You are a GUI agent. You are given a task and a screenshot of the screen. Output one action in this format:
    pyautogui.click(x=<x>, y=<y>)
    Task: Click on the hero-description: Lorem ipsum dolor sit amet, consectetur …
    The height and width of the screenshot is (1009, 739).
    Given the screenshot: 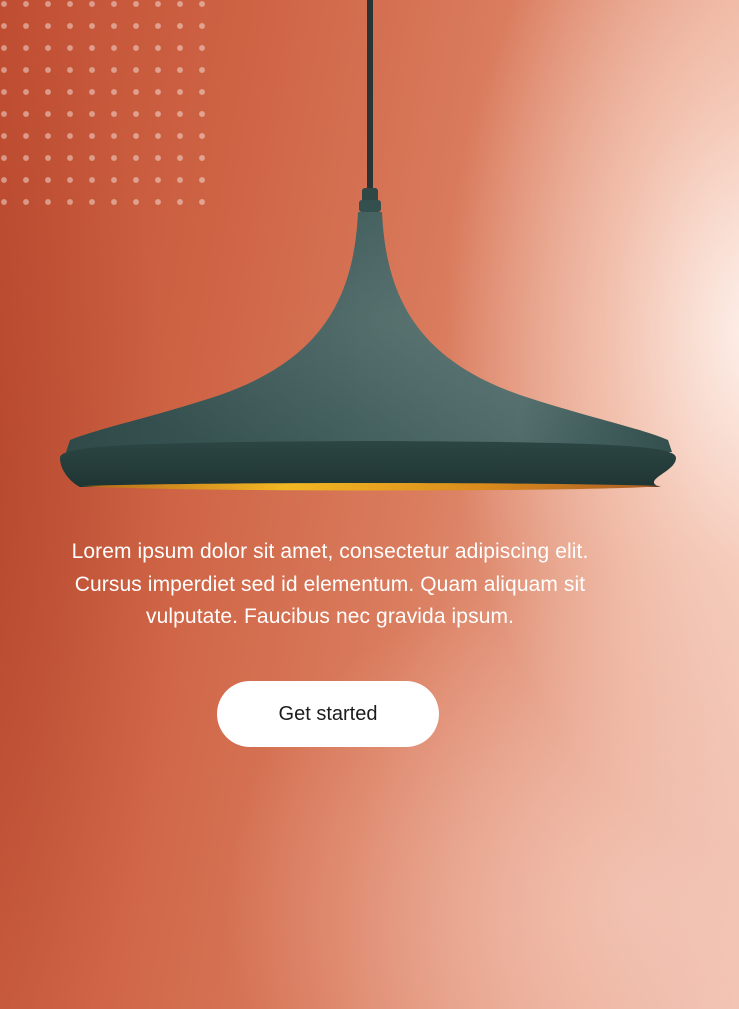 What is the action you would take?
    pyautogui.click(x=330, y=584)
    